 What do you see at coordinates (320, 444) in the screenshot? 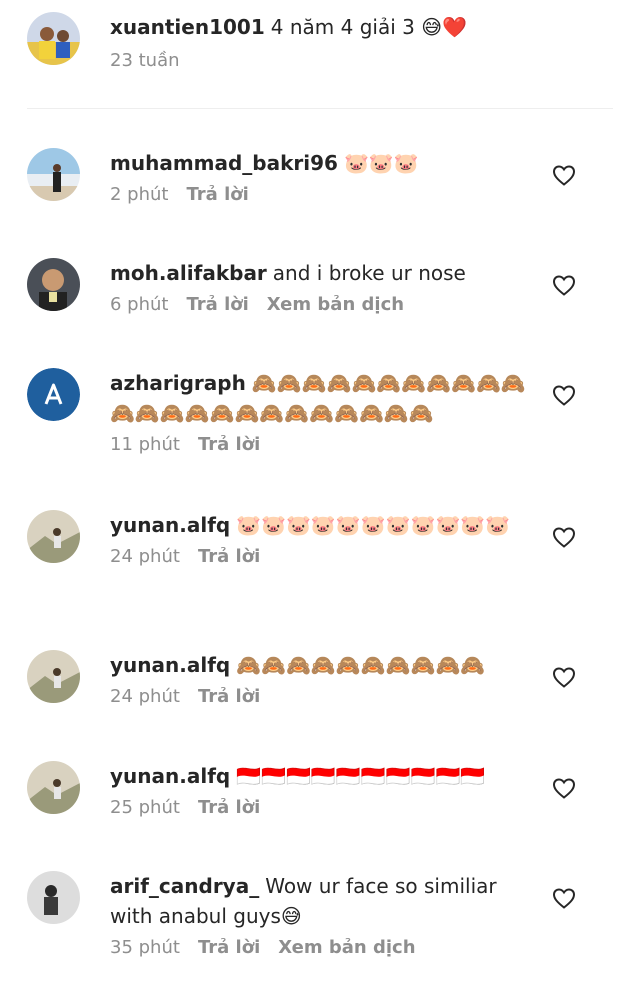
I see `comment-meta: 11 phút Trả lời` at bounding box center [320, 444].